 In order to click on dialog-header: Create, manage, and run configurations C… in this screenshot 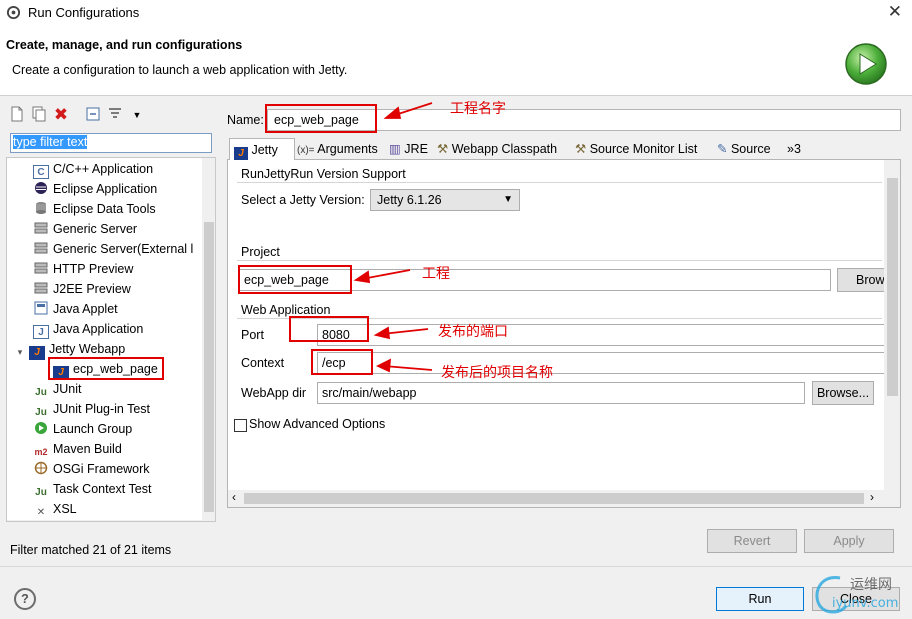, I will do `click(456, 61)`.